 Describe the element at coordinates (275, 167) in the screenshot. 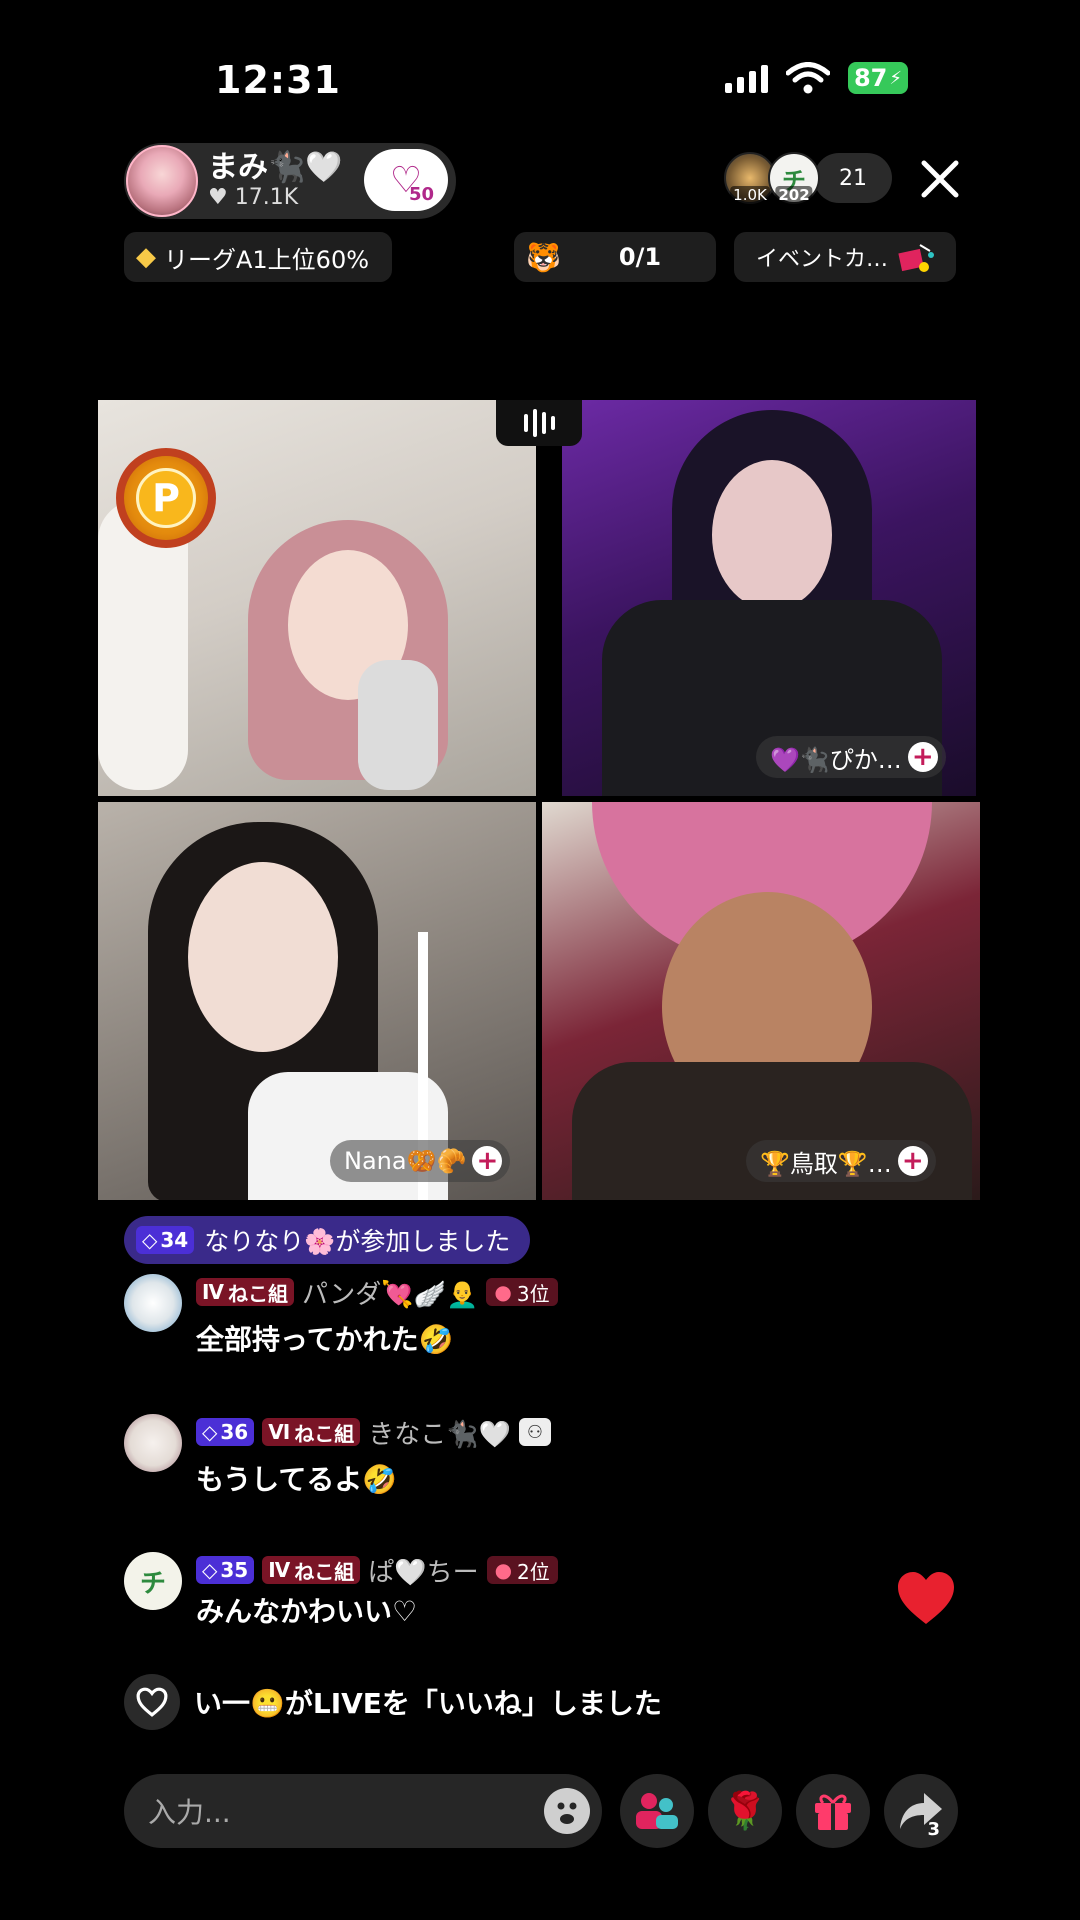

I see `host-name: まみ🐈‍⬛🤍` at that location.